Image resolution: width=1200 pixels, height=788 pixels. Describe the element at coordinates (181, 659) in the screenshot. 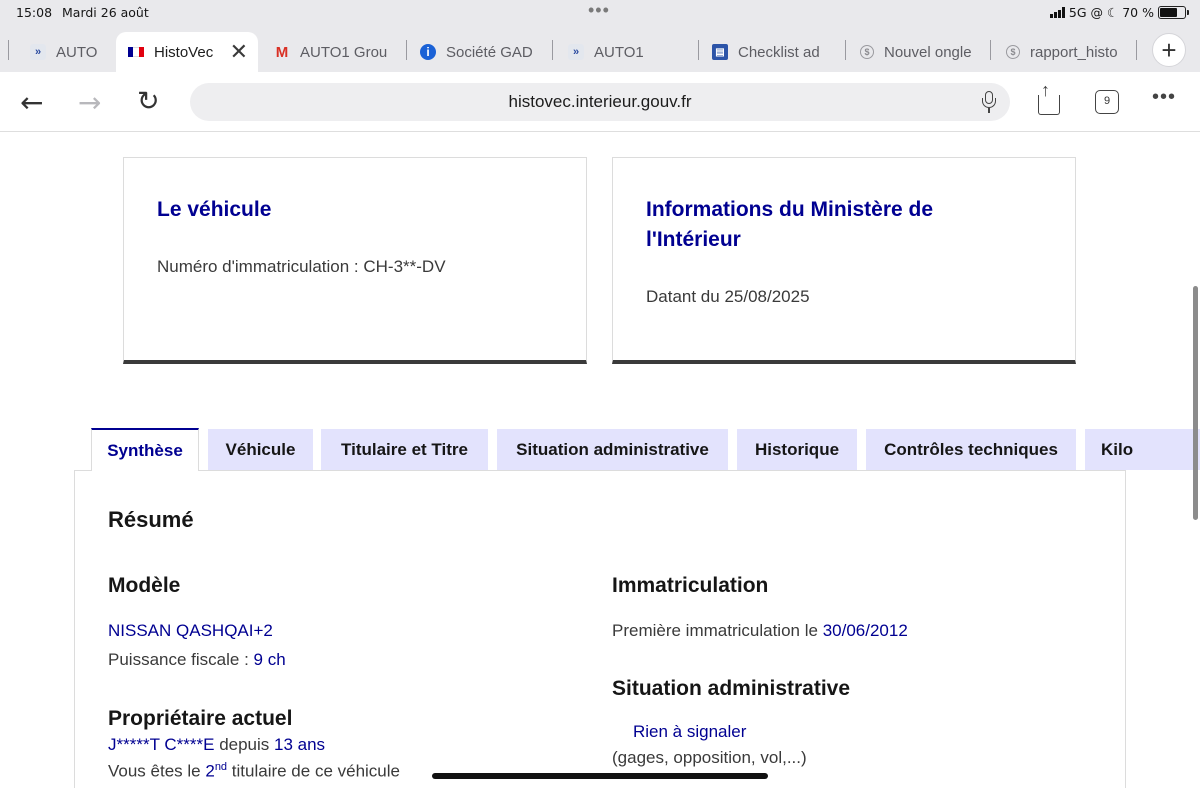

I see `fiscal-power-label: Puissance fiscale :` at that location.